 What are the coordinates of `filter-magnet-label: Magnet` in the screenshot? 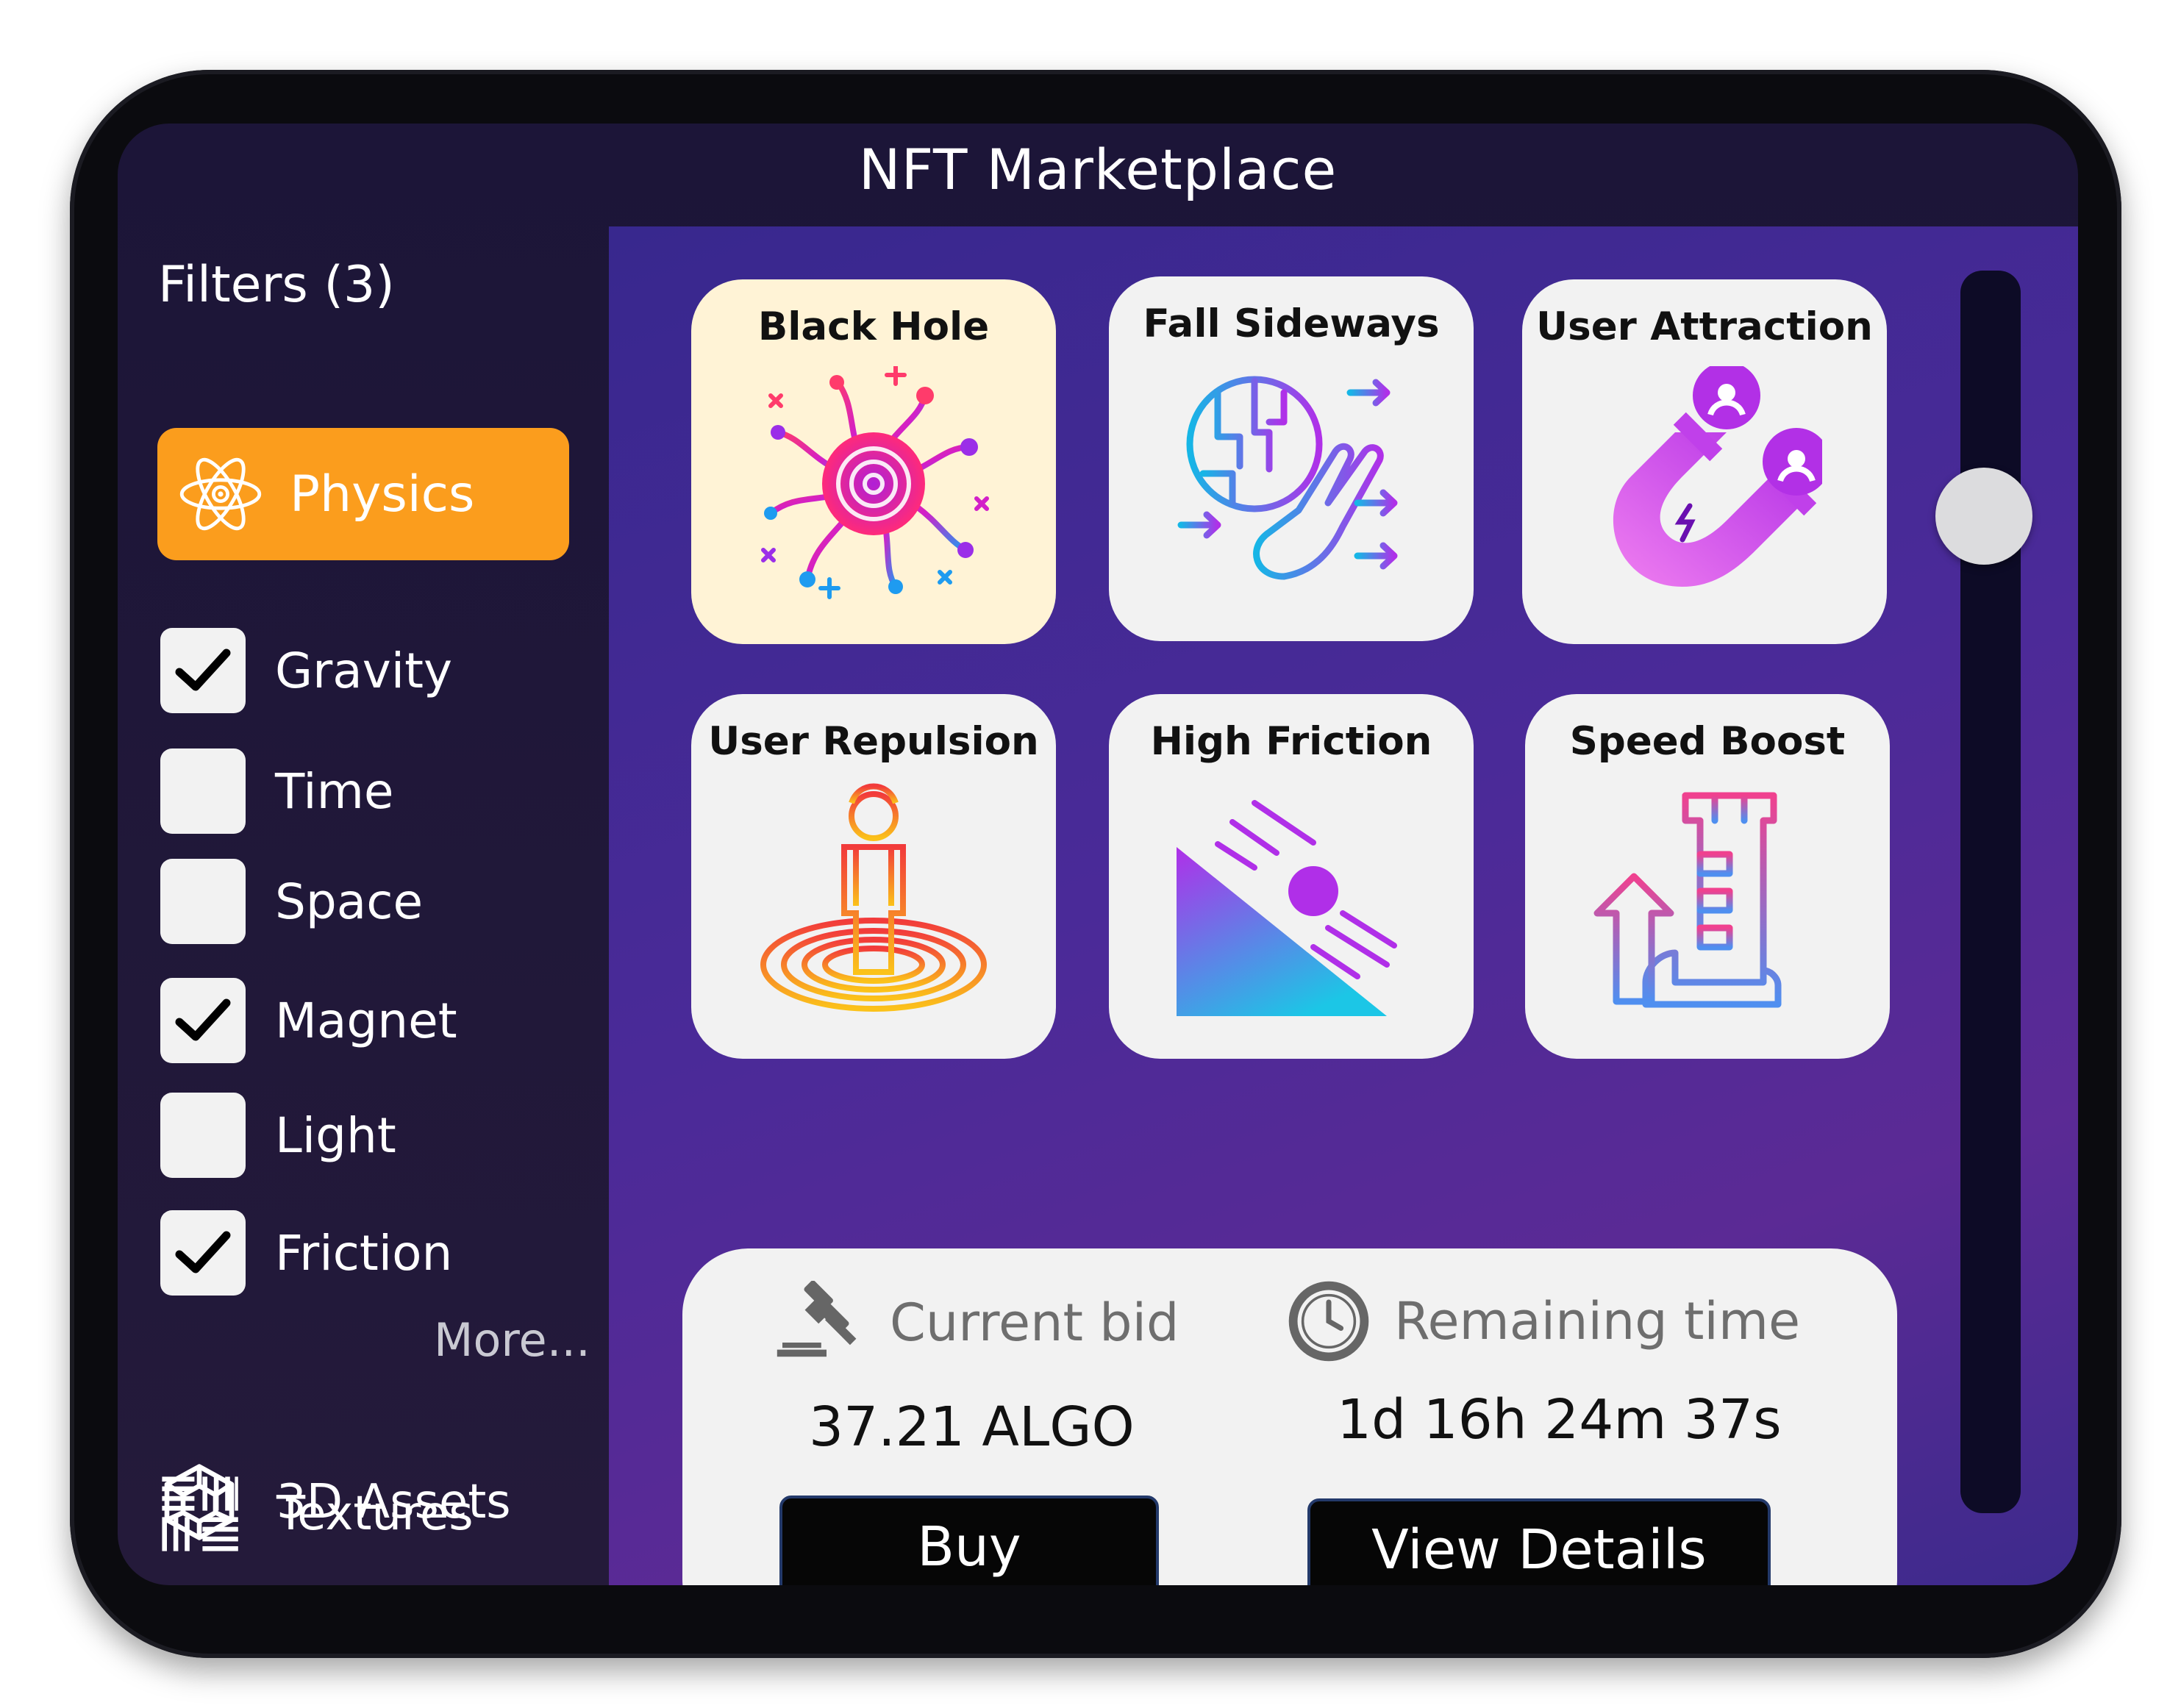 It's located at (366, 1020).